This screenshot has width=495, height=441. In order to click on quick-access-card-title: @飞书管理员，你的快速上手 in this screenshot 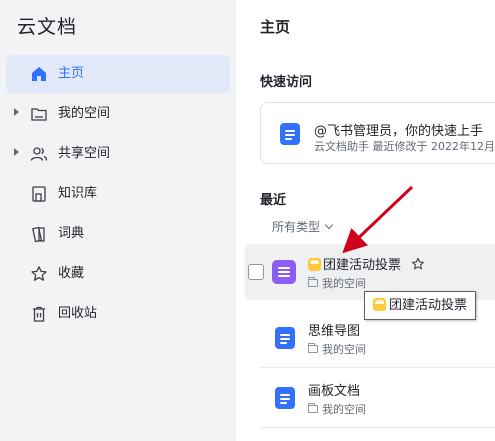, I will do `click(399, 131)`.